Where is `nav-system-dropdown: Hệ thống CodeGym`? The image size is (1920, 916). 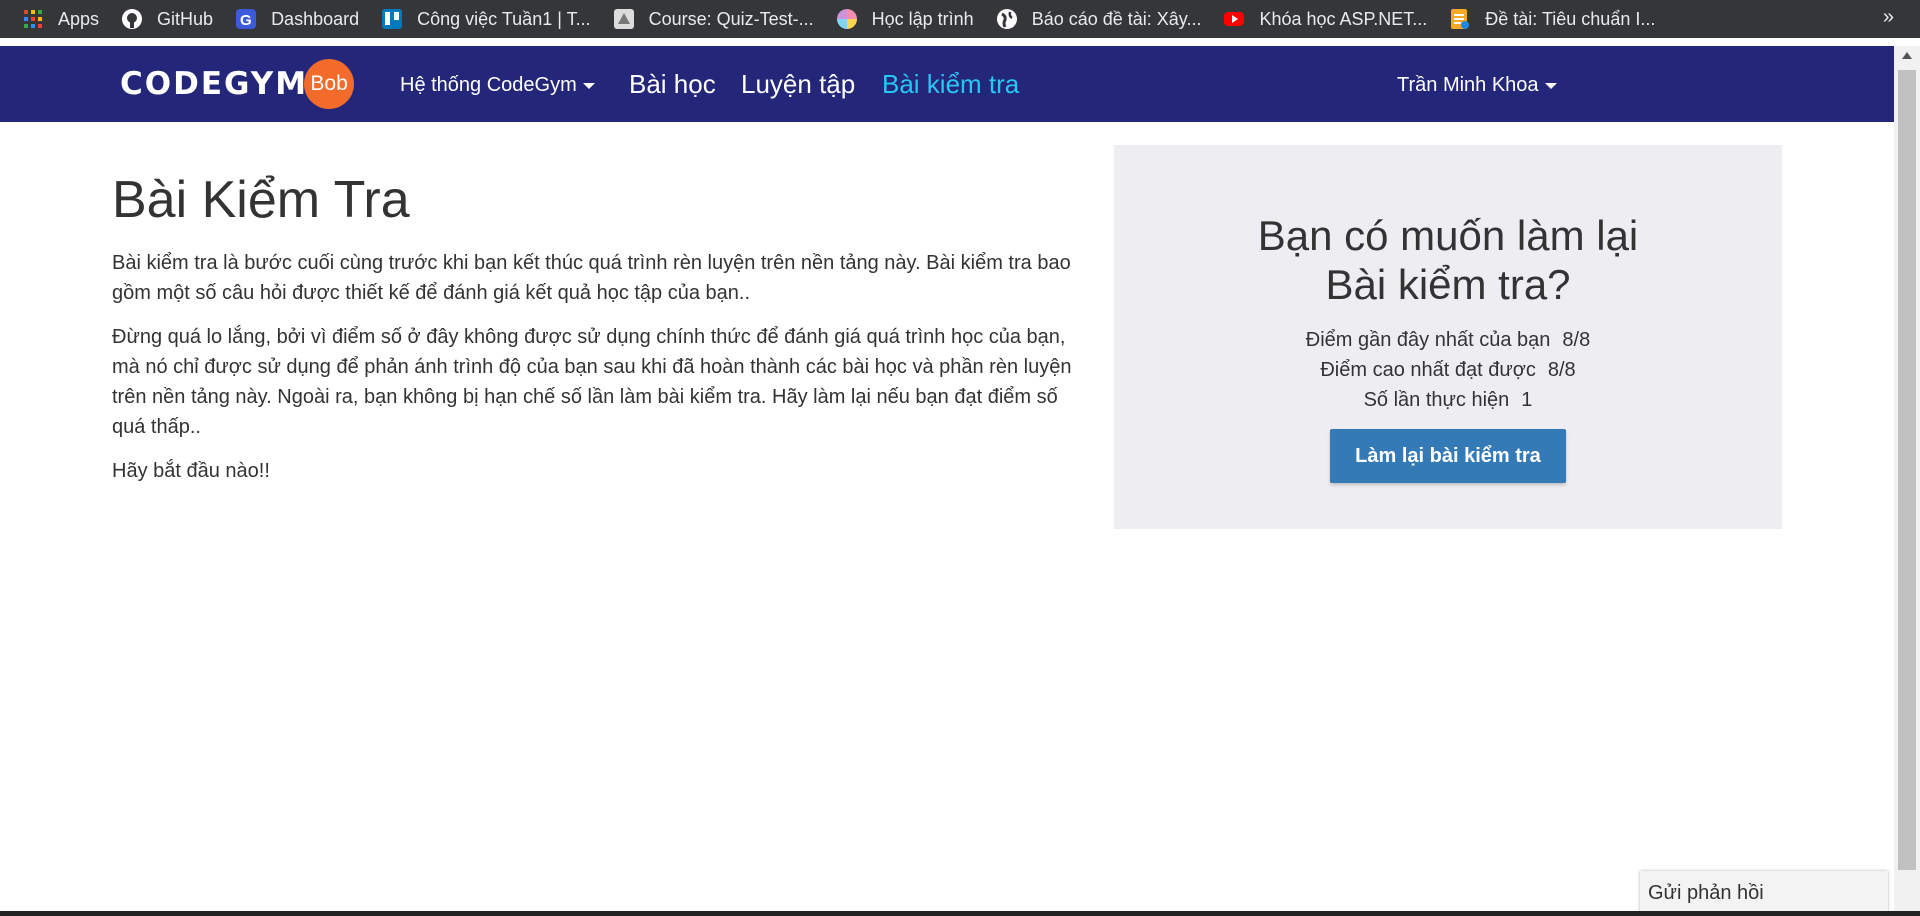 nav-system-dropdown: Hệ thống CodeGym is located at coordinates (497, 85).